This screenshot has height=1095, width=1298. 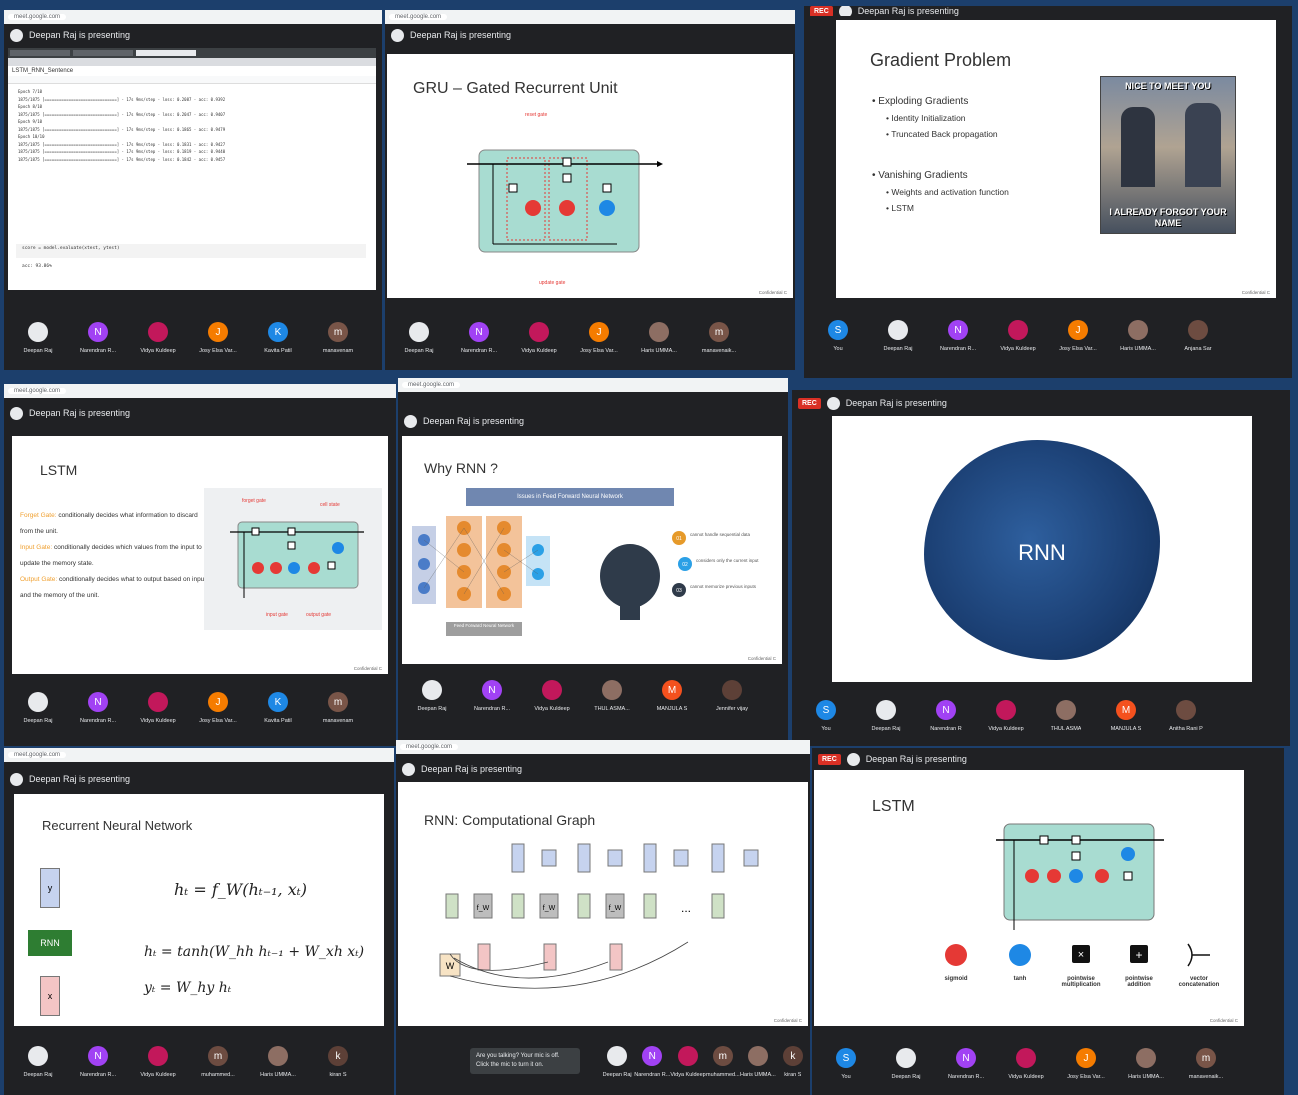 What do you see at coordinates (192, 71) in the screenshot?
I see `notebook-title: LSTM_RNN_Sentence` at bounding box center [192, 71].